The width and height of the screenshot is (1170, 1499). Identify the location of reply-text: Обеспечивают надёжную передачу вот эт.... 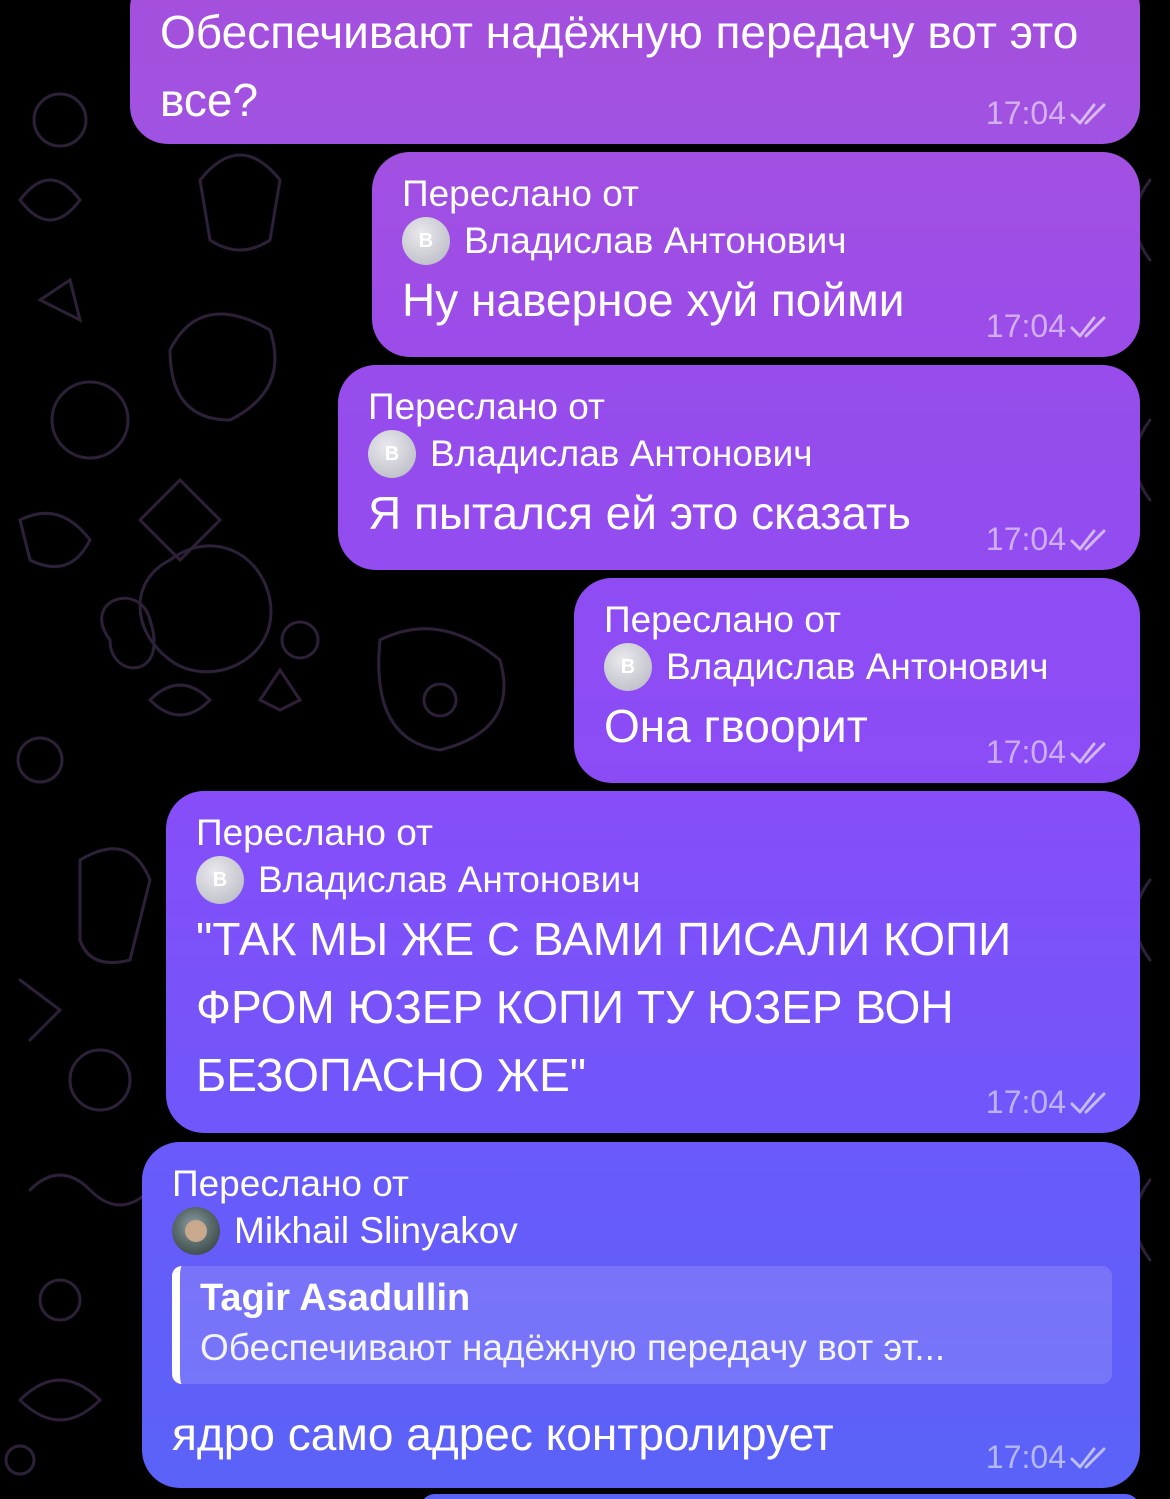
(573, 1347).